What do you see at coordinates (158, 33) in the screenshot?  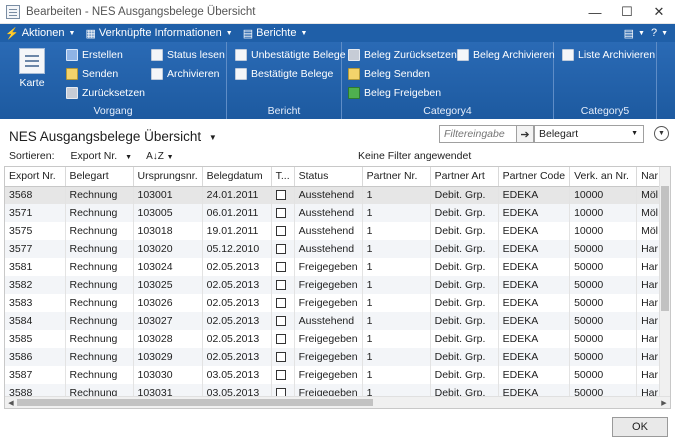 I see `linked-info-menu: ▦ Verknüpfte Informationen ▼` at bounding box center [158, 33].